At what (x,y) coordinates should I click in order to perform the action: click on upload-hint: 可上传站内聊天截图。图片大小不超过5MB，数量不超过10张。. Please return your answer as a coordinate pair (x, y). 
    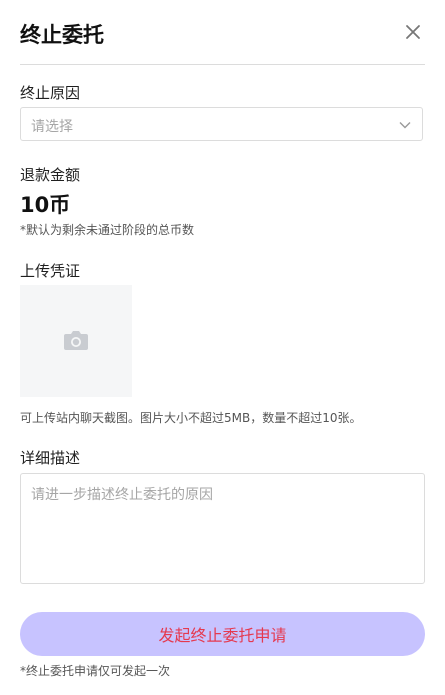
    Looking at the image, I should click on (191, 418).